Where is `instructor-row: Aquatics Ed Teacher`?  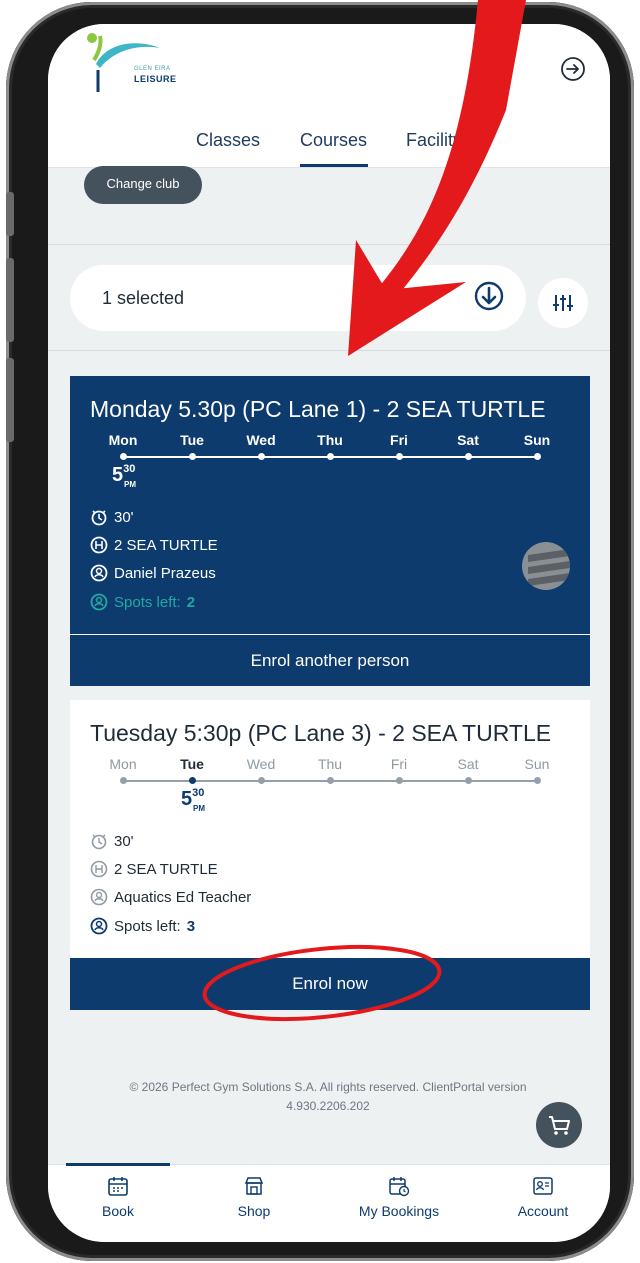
instructor-row: Aquatics Ed Teacher is located at coordinates (170, 897).